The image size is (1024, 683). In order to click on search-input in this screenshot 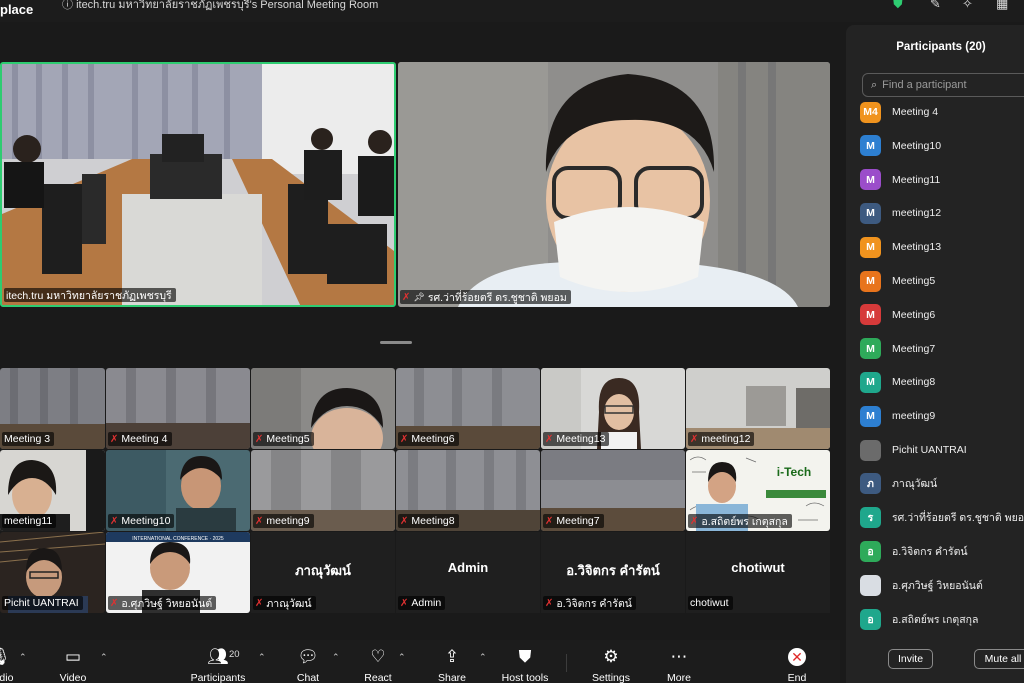, I will do `click(952, 85)`.